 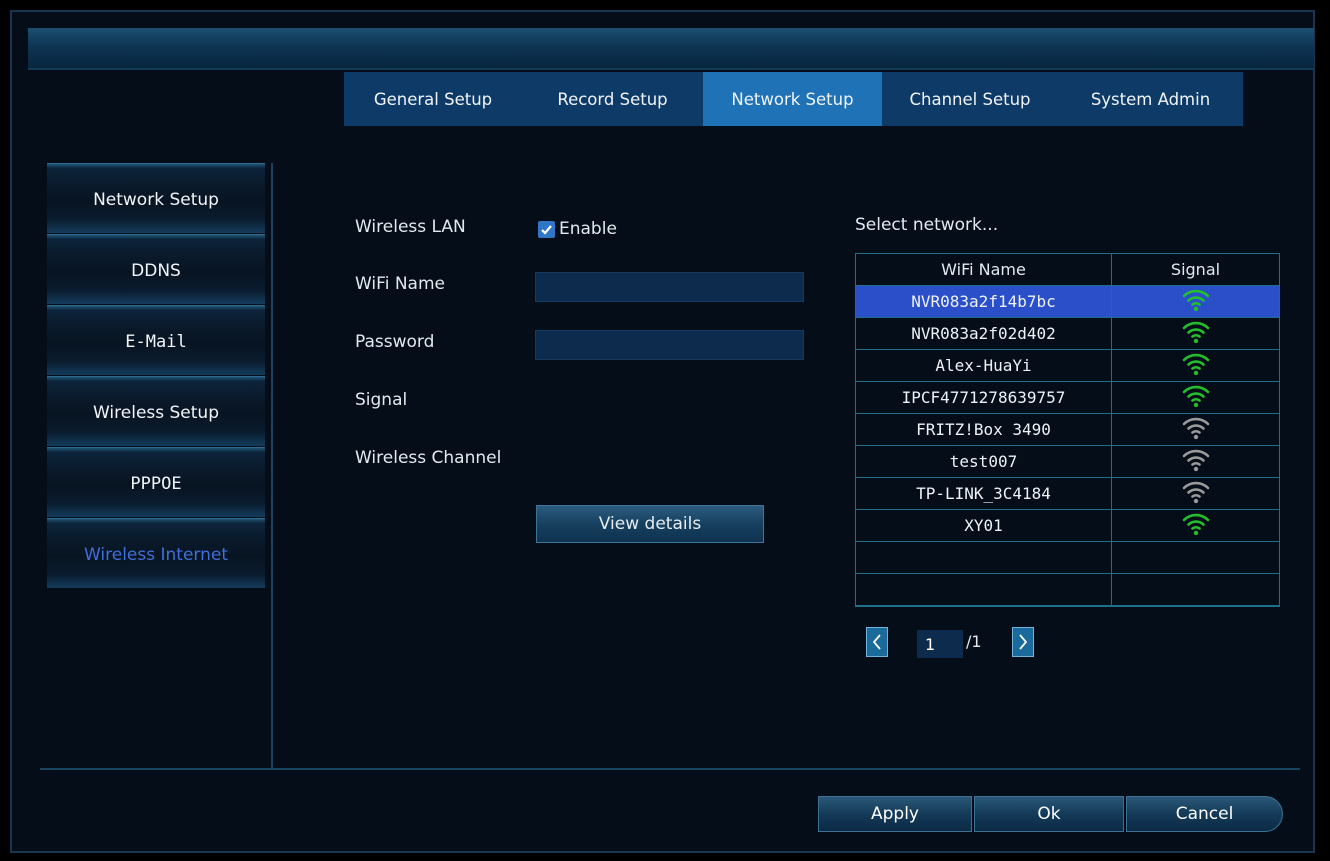 I want to click on sidebar-item-network-setup: Network Setup, so click(x=156, y=198).